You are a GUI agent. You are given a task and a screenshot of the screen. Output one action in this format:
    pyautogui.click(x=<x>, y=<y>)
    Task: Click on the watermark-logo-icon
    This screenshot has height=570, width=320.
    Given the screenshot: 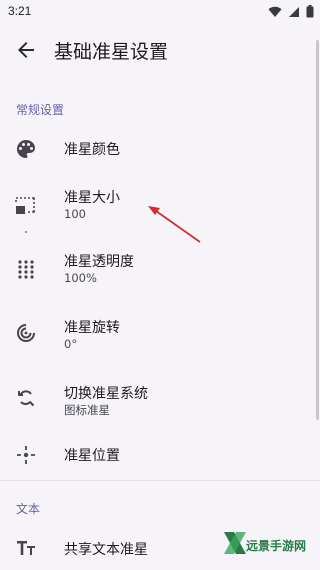 What is the action you would take?
    pyautogui.click(x=235, y=543)
    